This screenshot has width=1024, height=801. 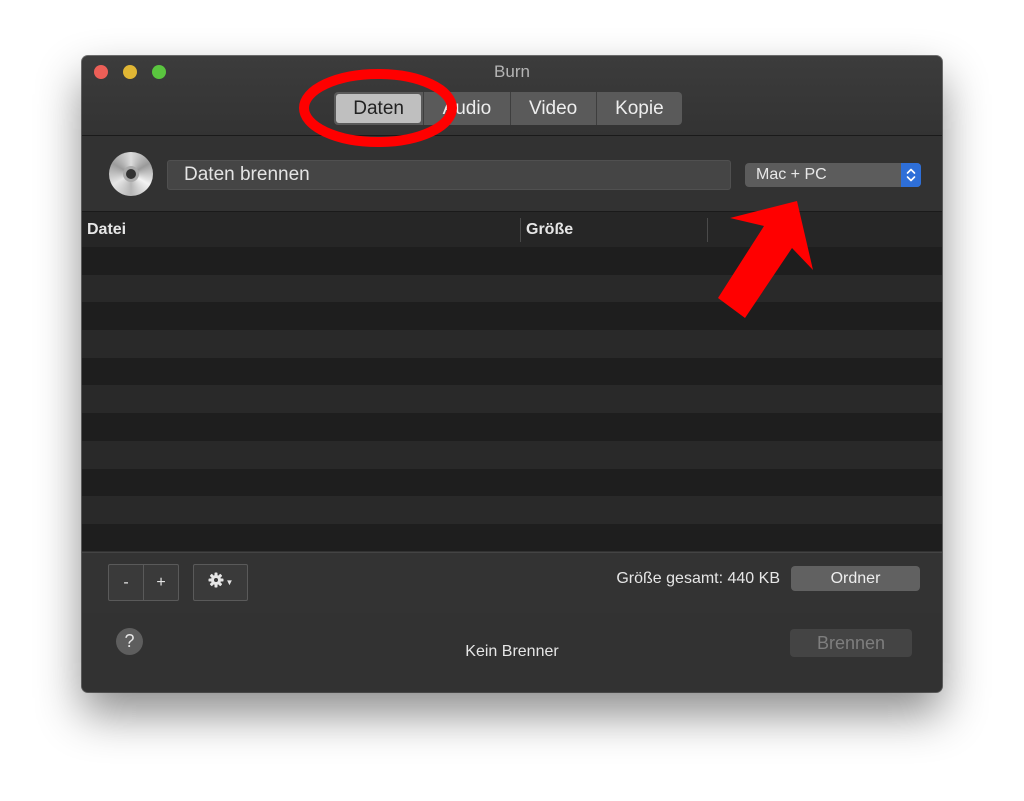 I want to click on tab-kopie: Kopie, so click(x=638, y=108).